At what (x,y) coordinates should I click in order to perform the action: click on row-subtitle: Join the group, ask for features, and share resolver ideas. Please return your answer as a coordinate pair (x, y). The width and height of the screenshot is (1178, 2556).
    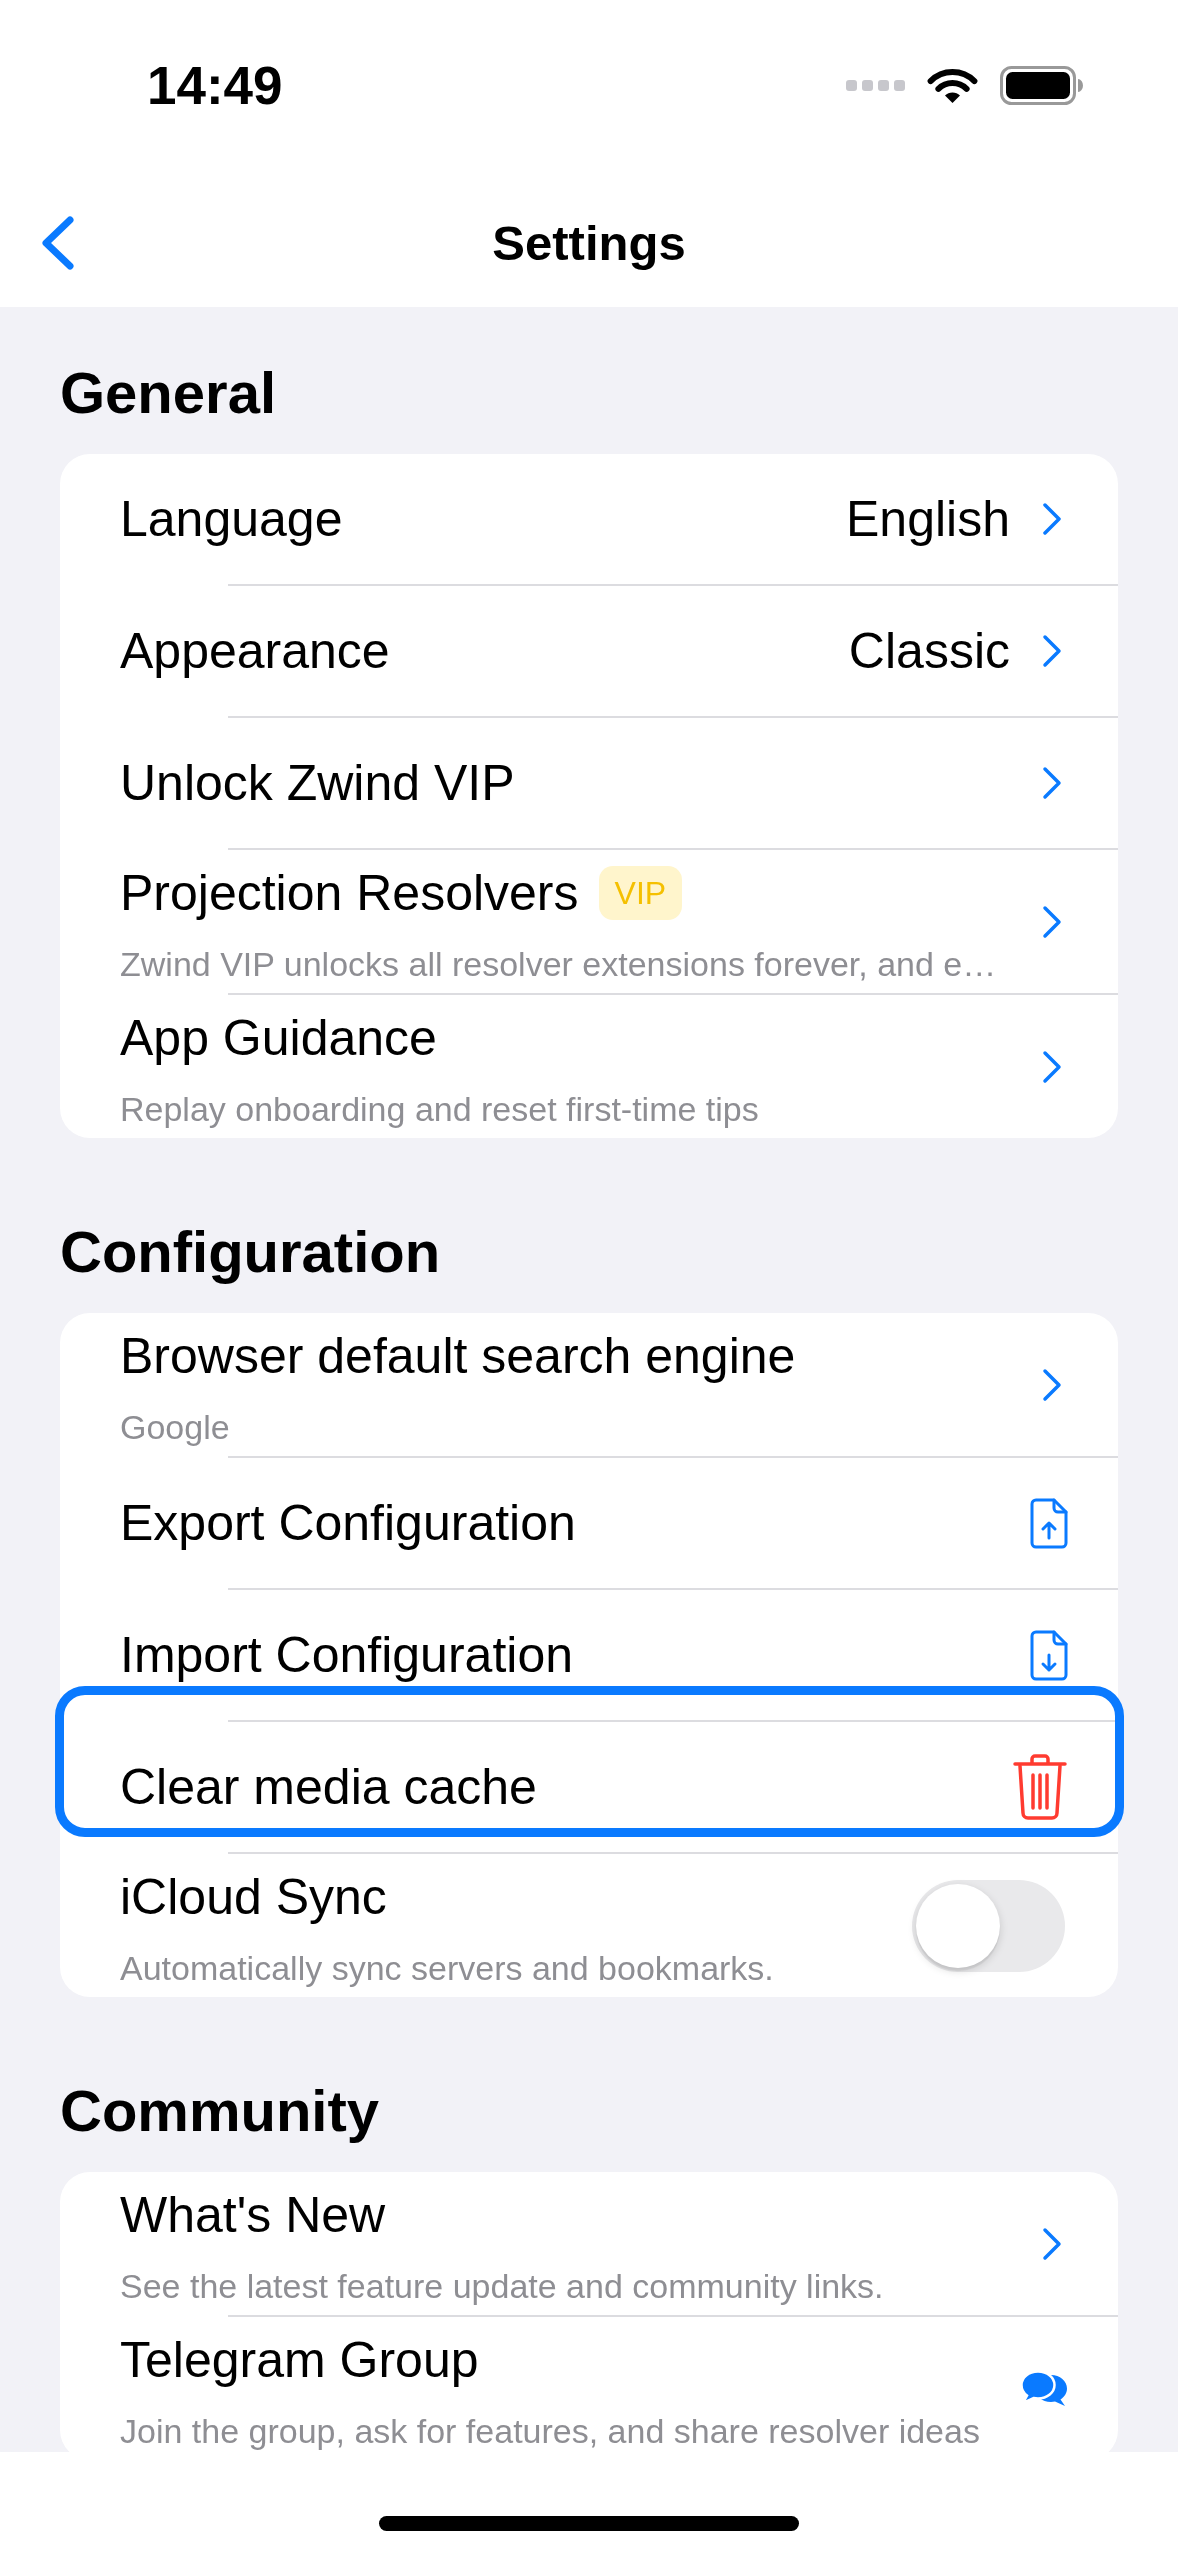
    Looking at the image, I should click on (550, 2431).